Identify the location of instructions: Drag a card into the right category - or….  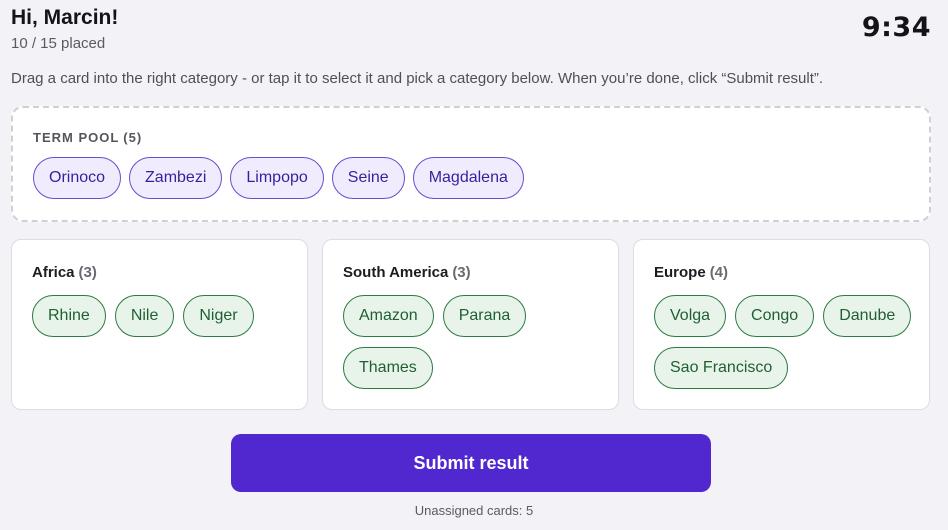
(417, 78).